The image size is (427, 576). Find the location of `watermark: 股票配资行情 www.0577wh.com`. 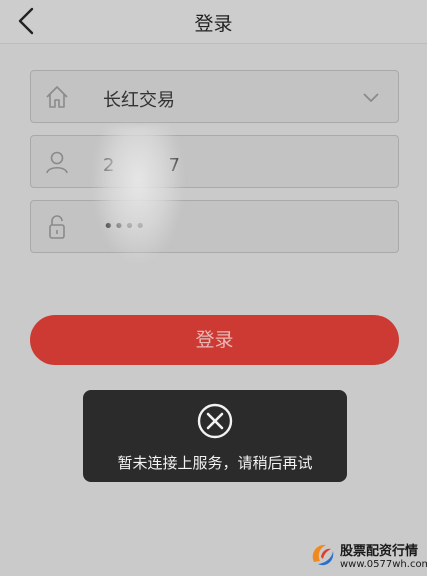

watermark: 股票配资行情 www.0577wh.com is located at coordinates (367, 556).